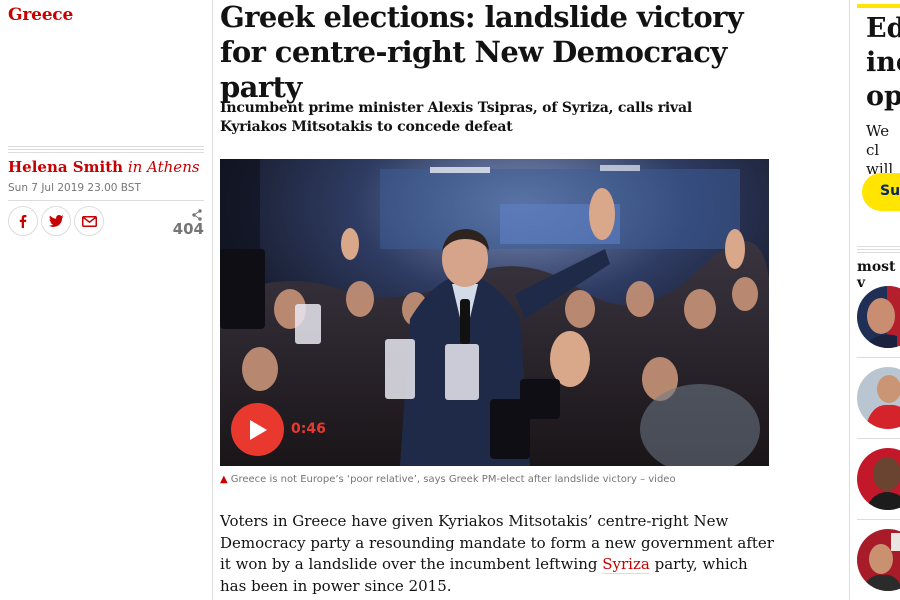 Image resolution: width=900 pixels, height=600 pixels. I want to click on byline: Helena Smith in Athens, so click(104, 167).